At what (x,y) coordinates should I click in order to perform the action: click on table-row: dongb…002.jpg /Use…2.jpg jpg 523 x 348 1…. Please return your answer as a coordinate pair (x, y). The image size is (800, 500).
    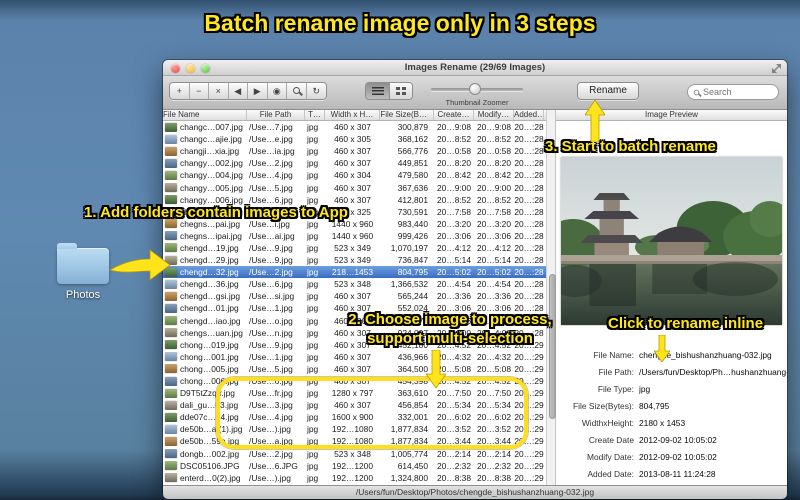
    Looking at the image, I should click on (354, 454).